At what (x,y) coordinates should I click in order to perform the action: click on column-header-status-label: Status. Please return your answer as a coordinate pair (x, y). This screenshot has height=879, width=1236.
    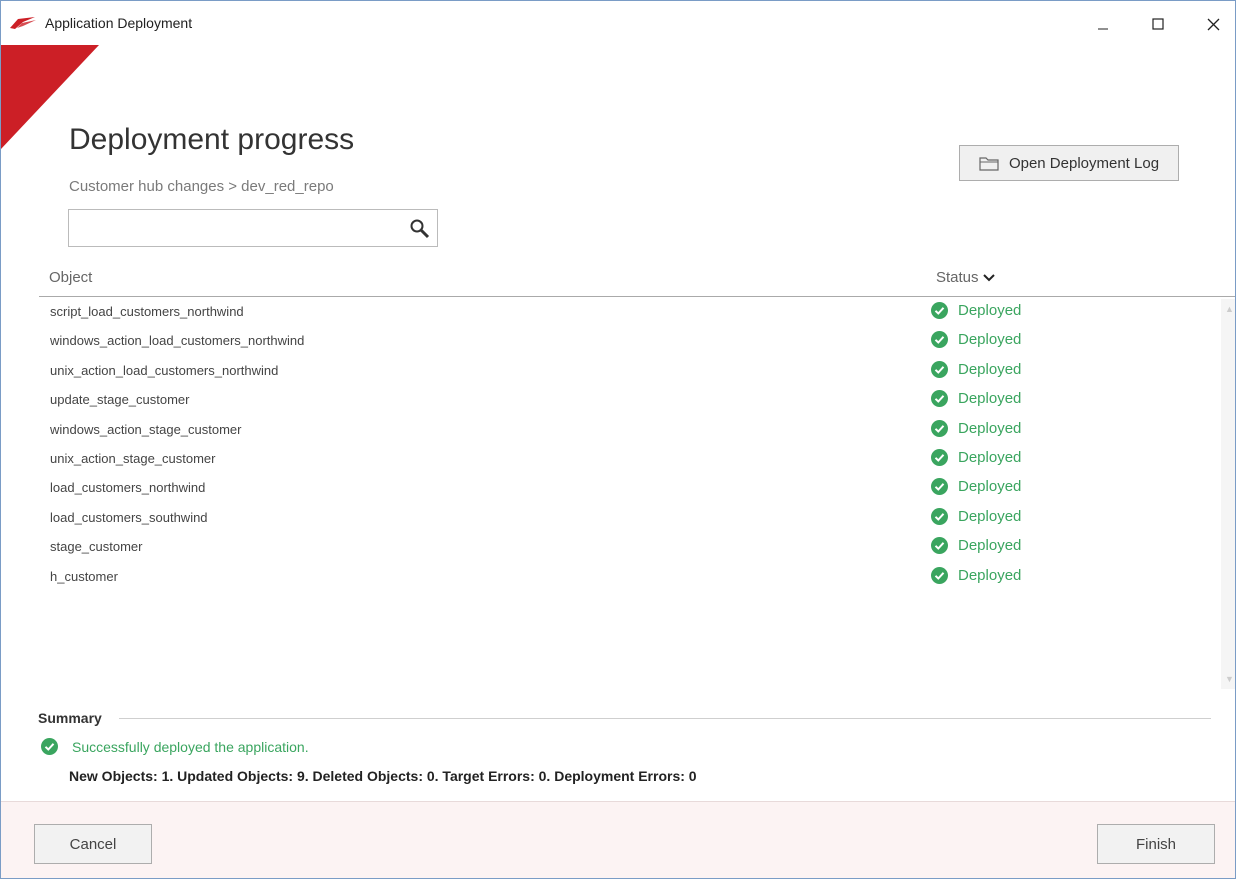
    Looking at the image, I should click on (957, 277).